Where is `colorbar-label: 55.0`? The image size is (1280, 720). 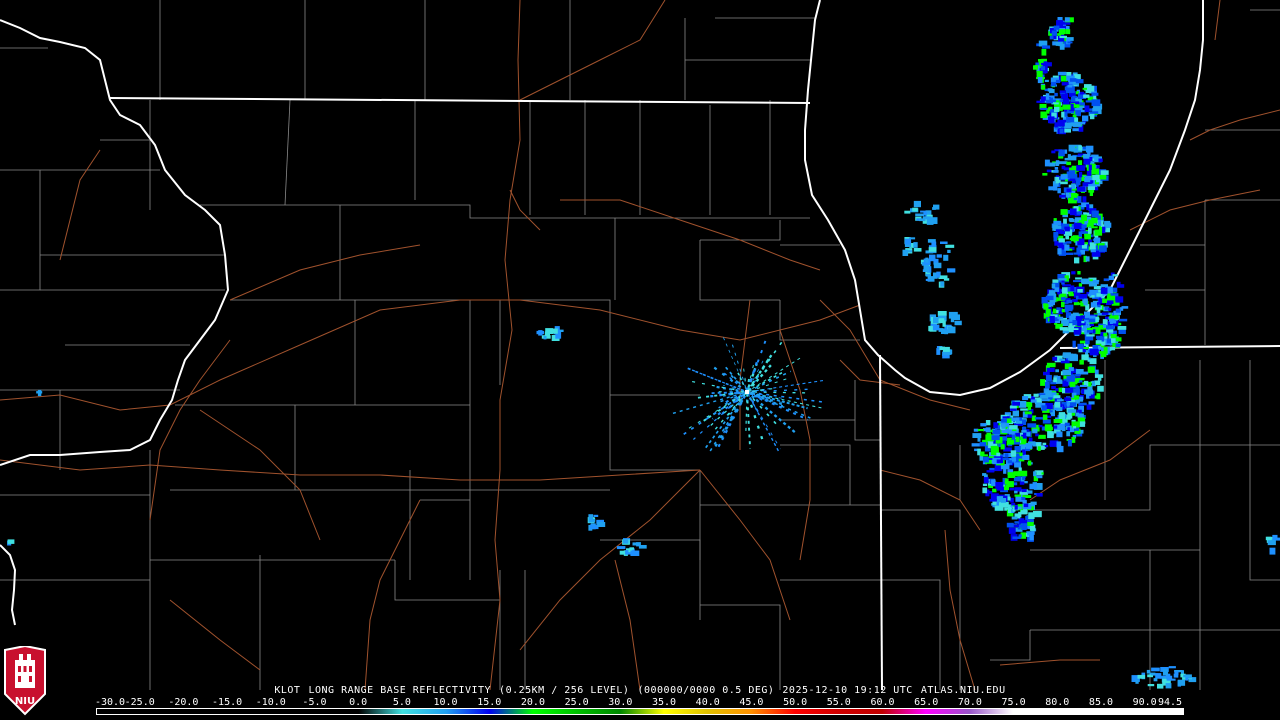
colorbar-label: 55.0 is located at coordinates (838, 702).